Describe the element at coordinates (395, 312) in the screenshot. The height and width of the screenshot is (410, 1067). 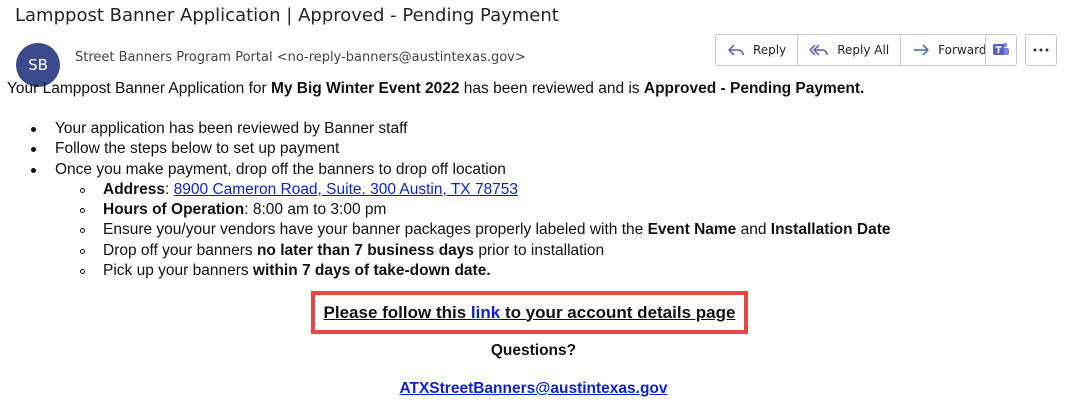
I see `callout-text-prefix: Please follow this` at that location.